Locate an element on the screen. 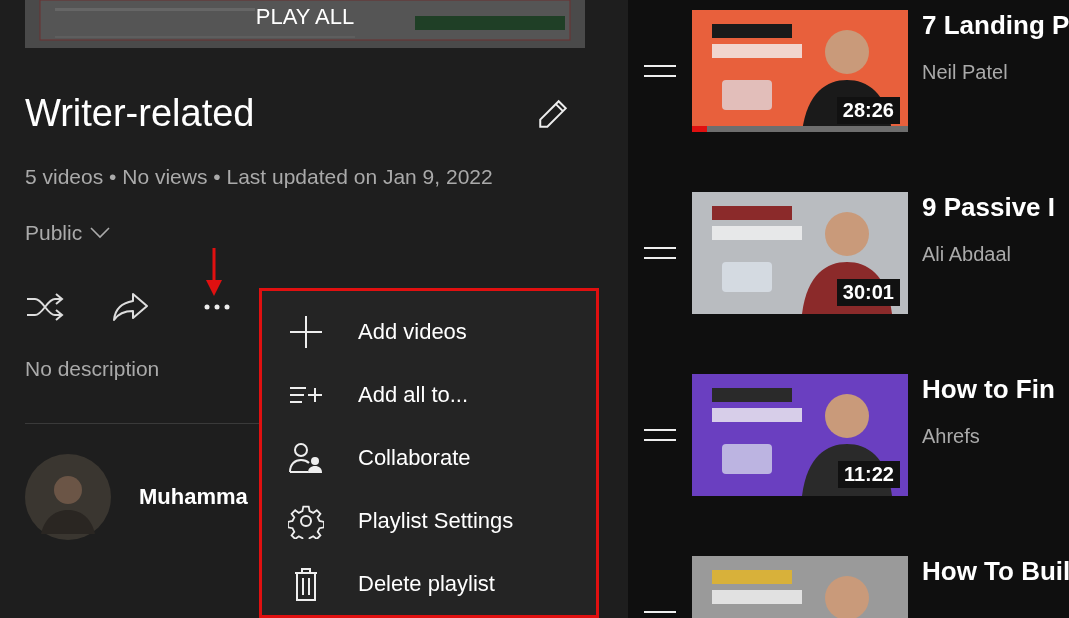  menu-item: Add videos is located at coordinates (429, 332).